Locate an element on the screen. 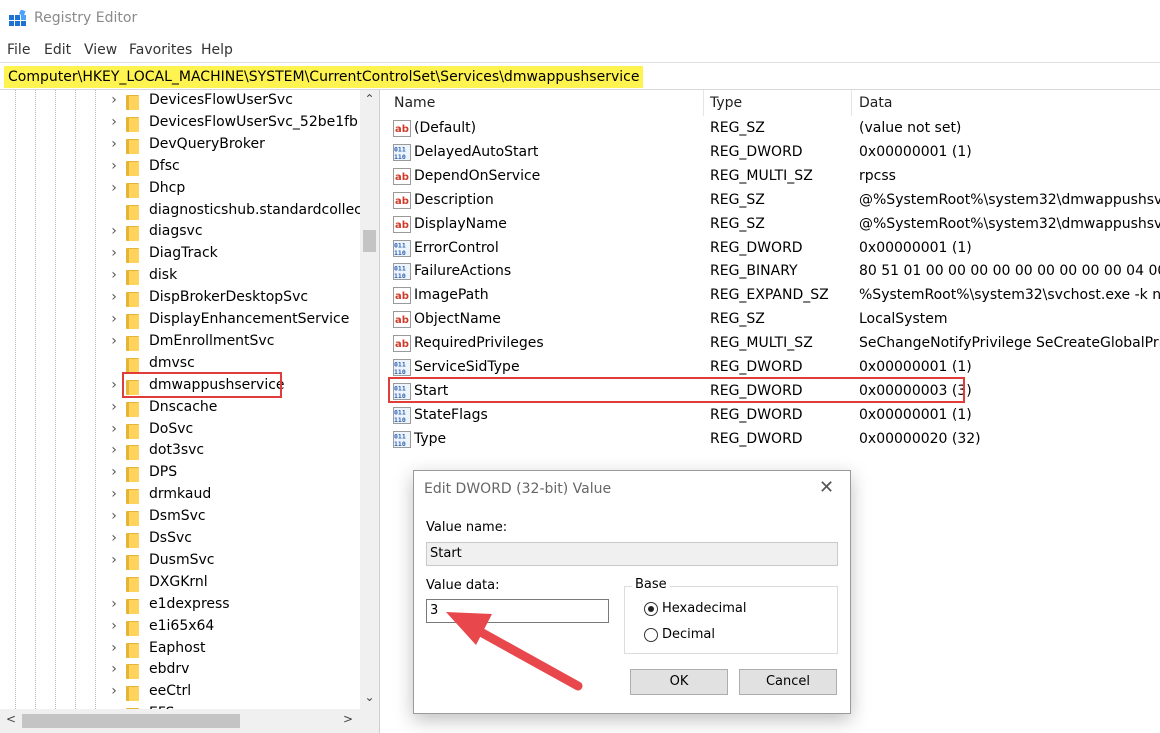  tree-item-label: Dfsc is located at coordinates (164, 165).